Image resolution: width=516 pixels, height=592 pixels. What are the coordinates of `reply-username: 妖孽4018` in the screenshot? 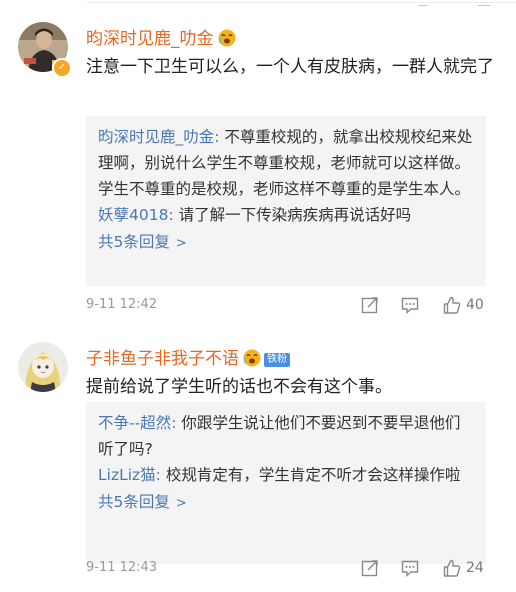 It's located at (133, 215).